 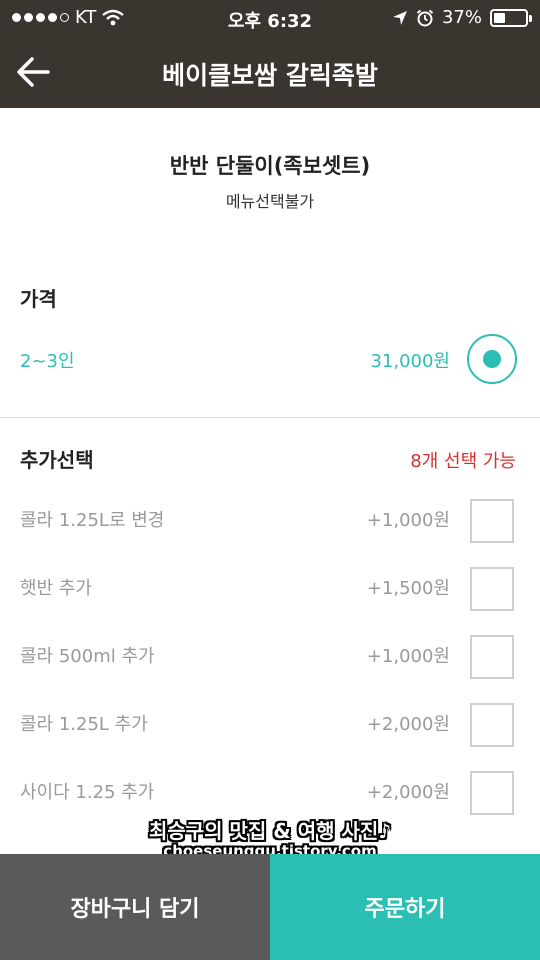 What do you see at coordinates (270, 657) in the screenshot?
I see `option-row: 콜라 500ml 추가 +1,000원` at bounding box center [270, 657].